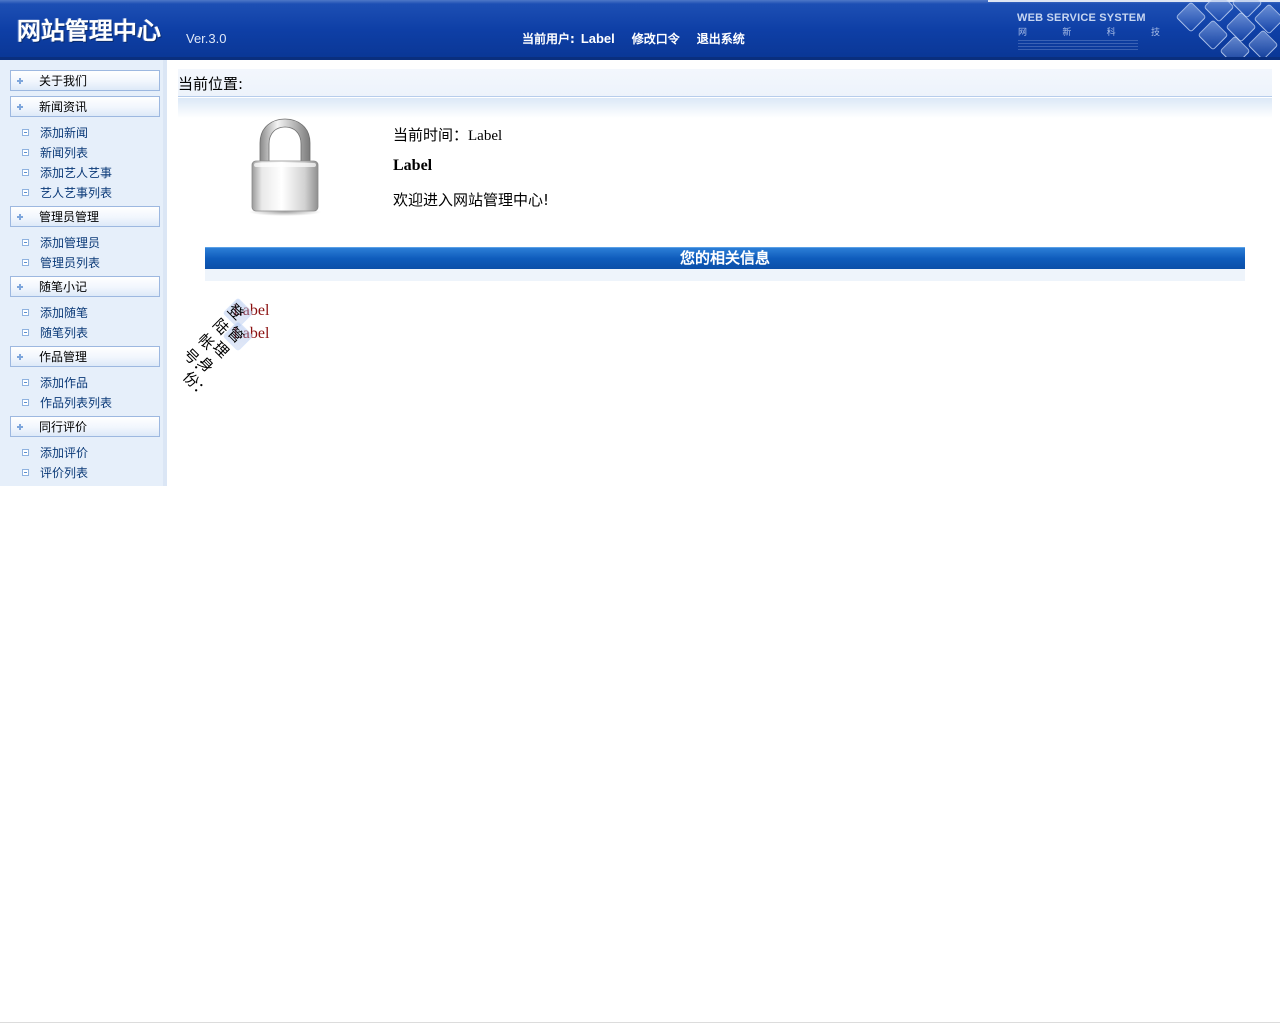  What do you see at coordinates (725, 275) in the screenshot?
I see `info-section-band` at bounding box center [725, 275].